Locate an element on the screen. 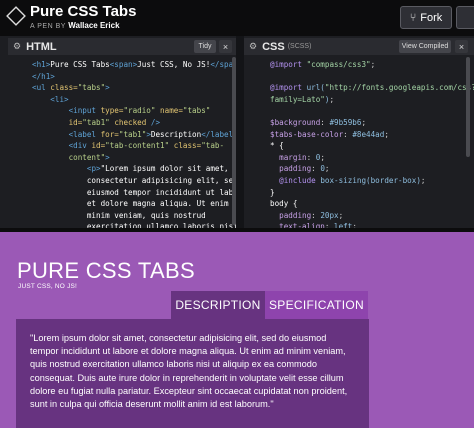  css-editor-subtitle: (SCSS) is located at coordinates (299, 46).